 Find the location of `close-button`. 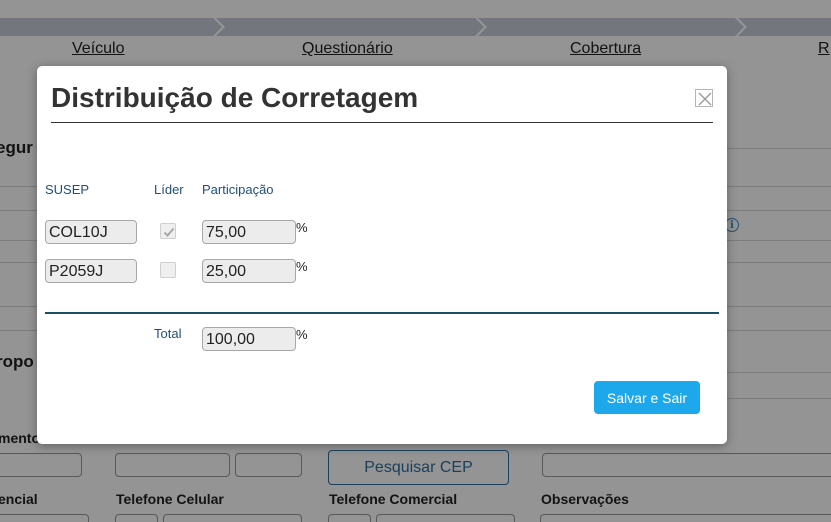

close-button is located at coordinates (704, 98).